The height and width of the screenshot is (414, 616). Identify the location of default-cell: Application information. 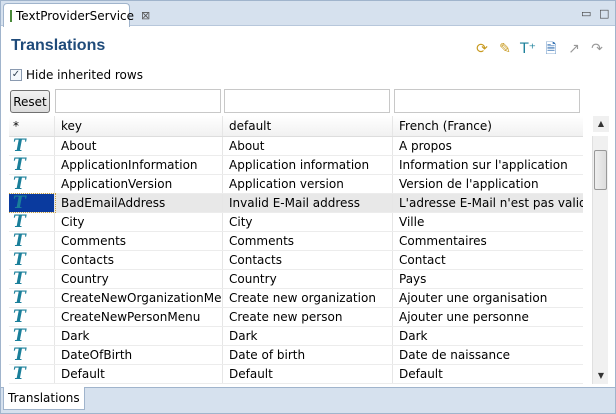
(308, 165).